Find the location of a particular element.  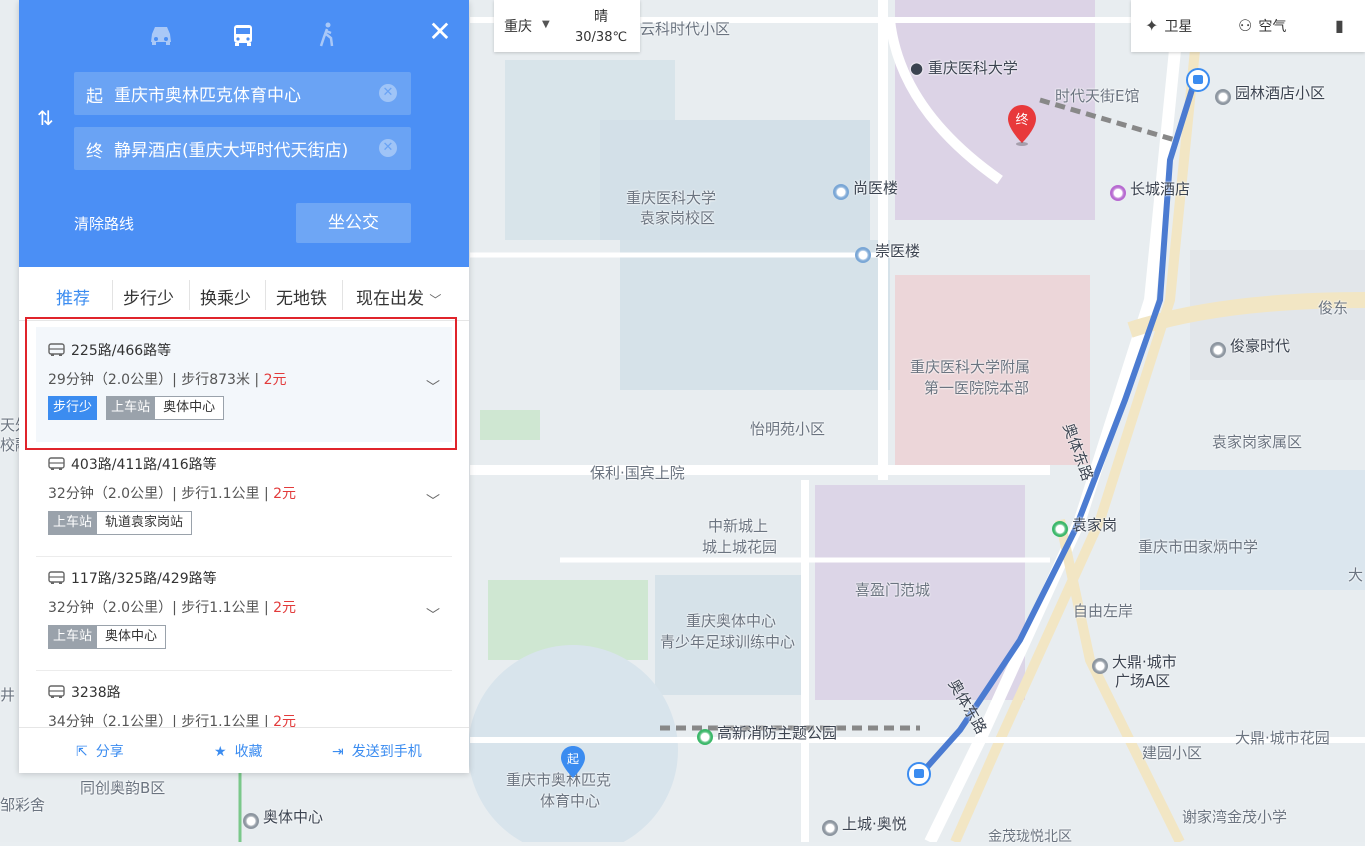

map-label: 同创奥韵B区 is located at coordinates (123, 788).